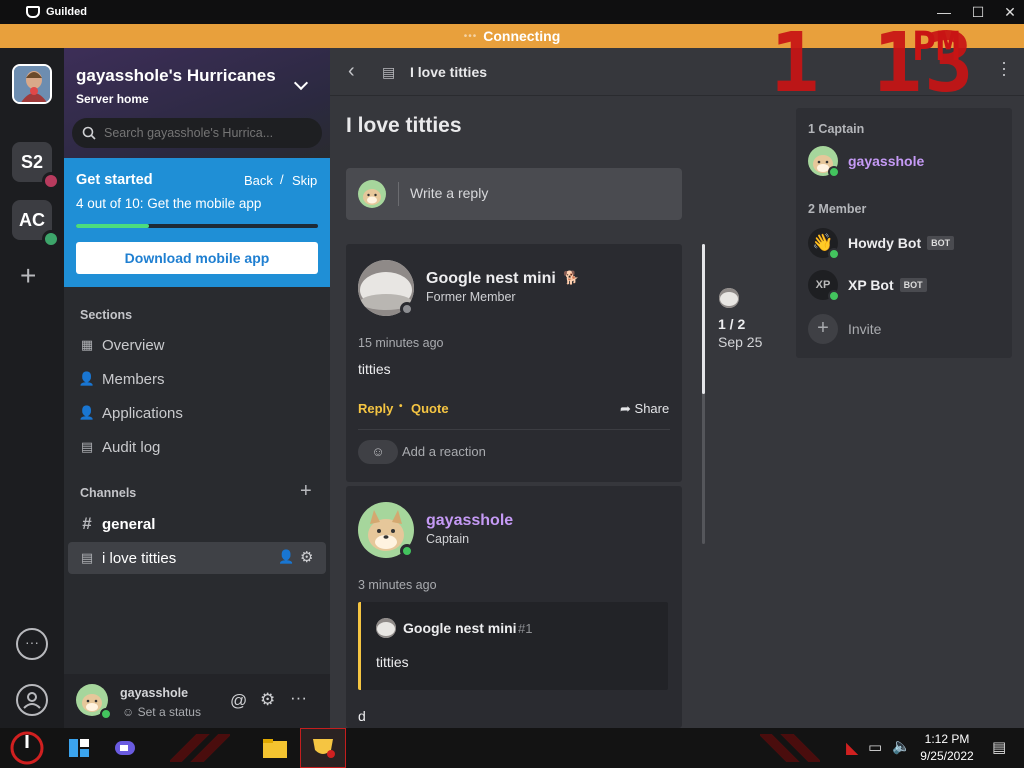 The width and height of the screenshot is (1024, 768). What do you see at coordinates (362, 716) in the screenshot?
I see `post-body: d` at bounding box center [362, 716].